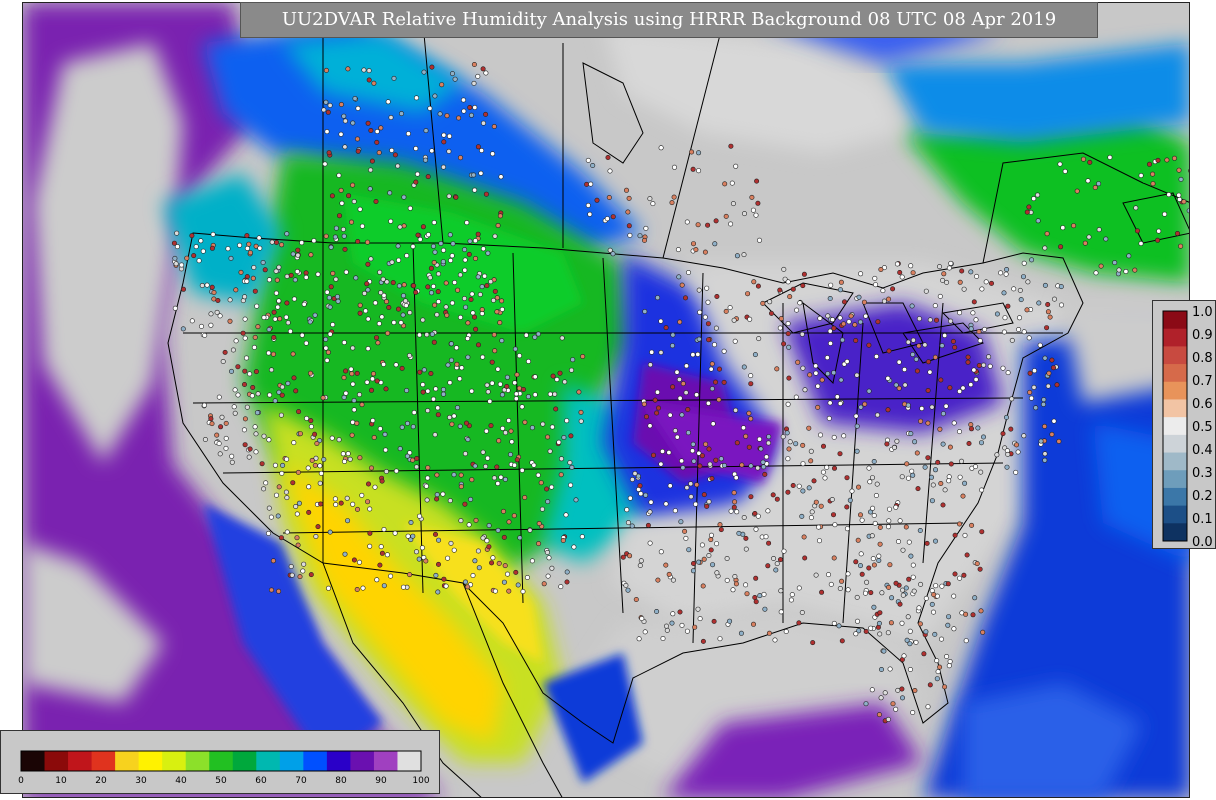 This screenshot has height=800, width=1216. I want to click on colorbar-tick-label: 30, so click(141, 781).